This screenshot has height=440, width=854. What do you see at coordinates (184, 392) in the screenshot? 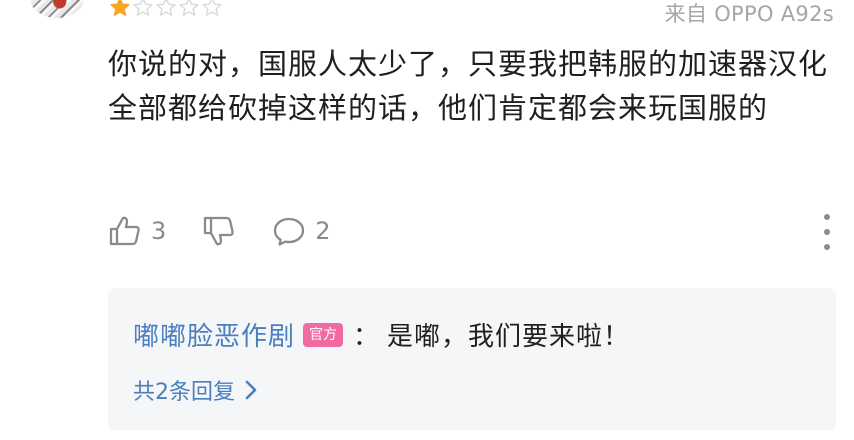
I see `view-replies-label: 共2条回复` at bounding box center [184, 392].